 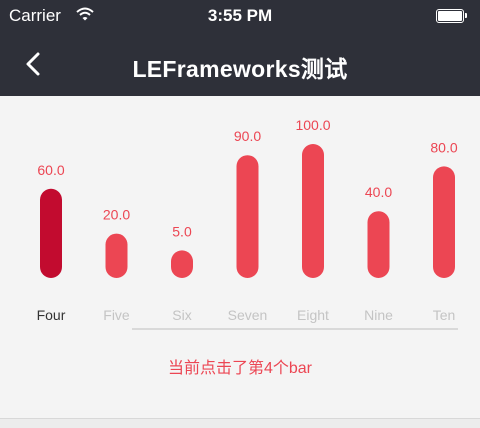 What do you see at coordinates (451, 16) in the screenshot?
I see `battery-icon` at bounding box center [451, 16].